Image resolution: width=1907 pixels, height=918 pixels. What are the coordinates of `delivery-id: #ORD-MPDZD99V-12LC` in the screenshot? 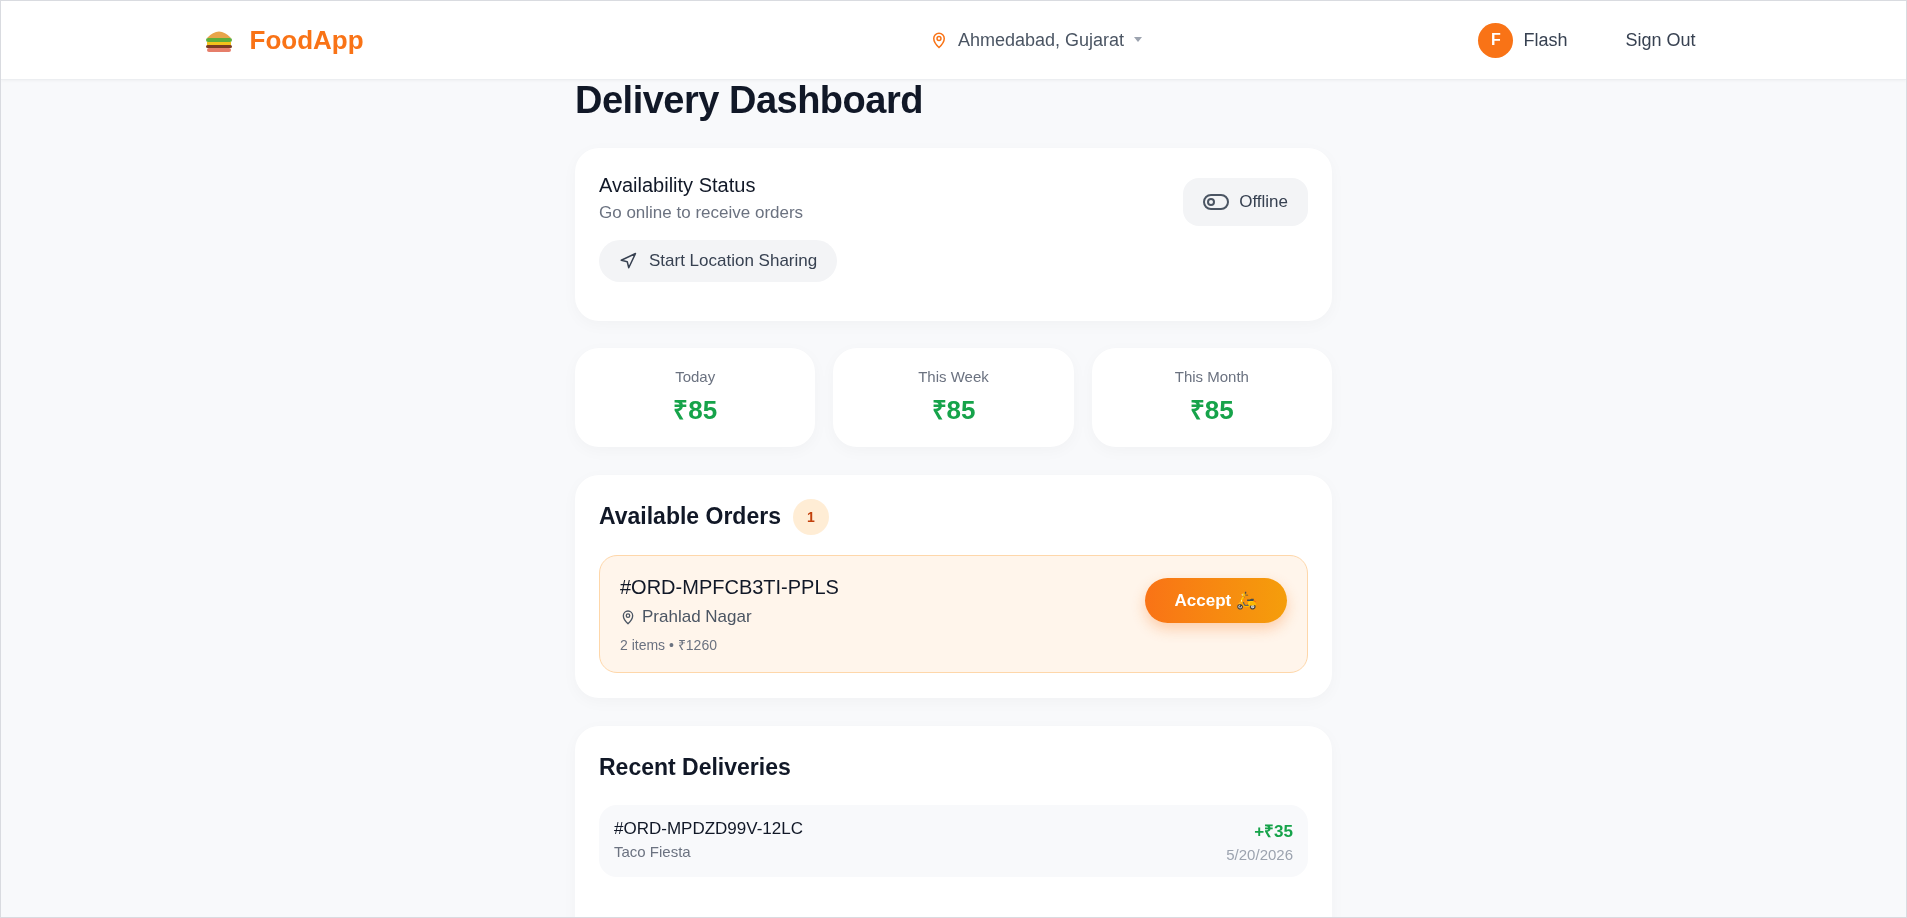 It's located at (708, 828).